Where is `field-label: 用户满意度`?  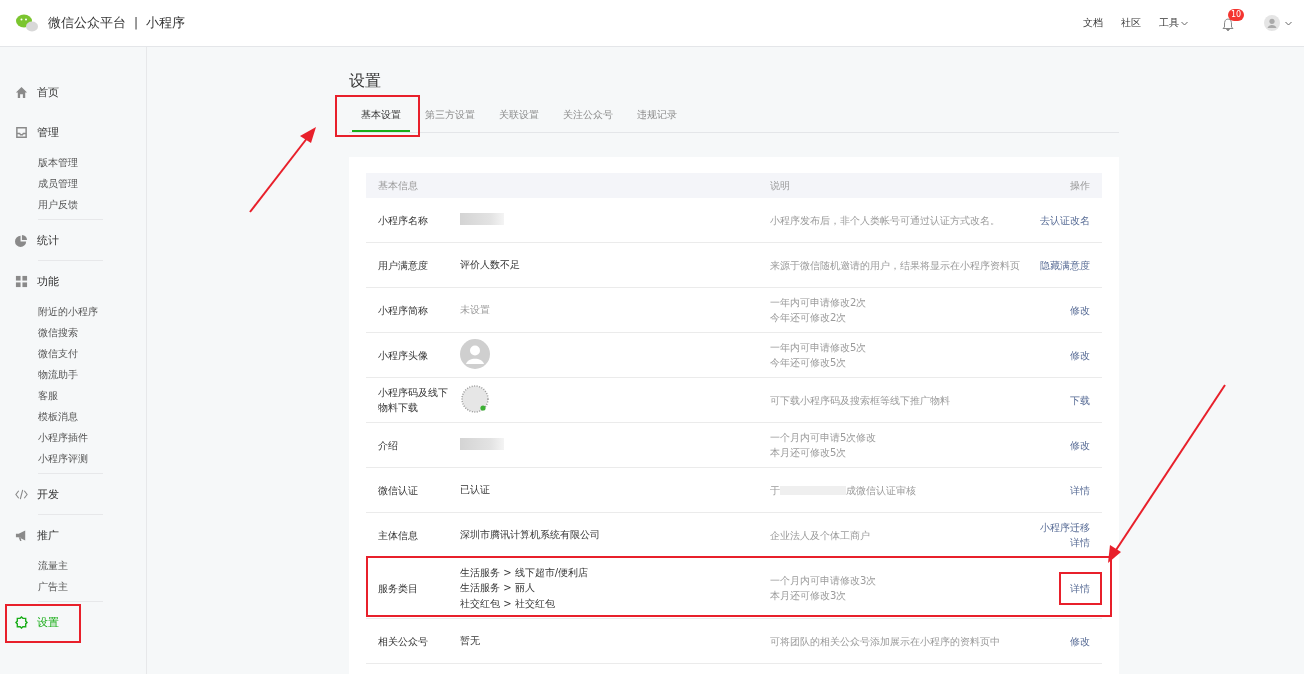 field-label: 用户满意度 is located at coordinates (403, 265).